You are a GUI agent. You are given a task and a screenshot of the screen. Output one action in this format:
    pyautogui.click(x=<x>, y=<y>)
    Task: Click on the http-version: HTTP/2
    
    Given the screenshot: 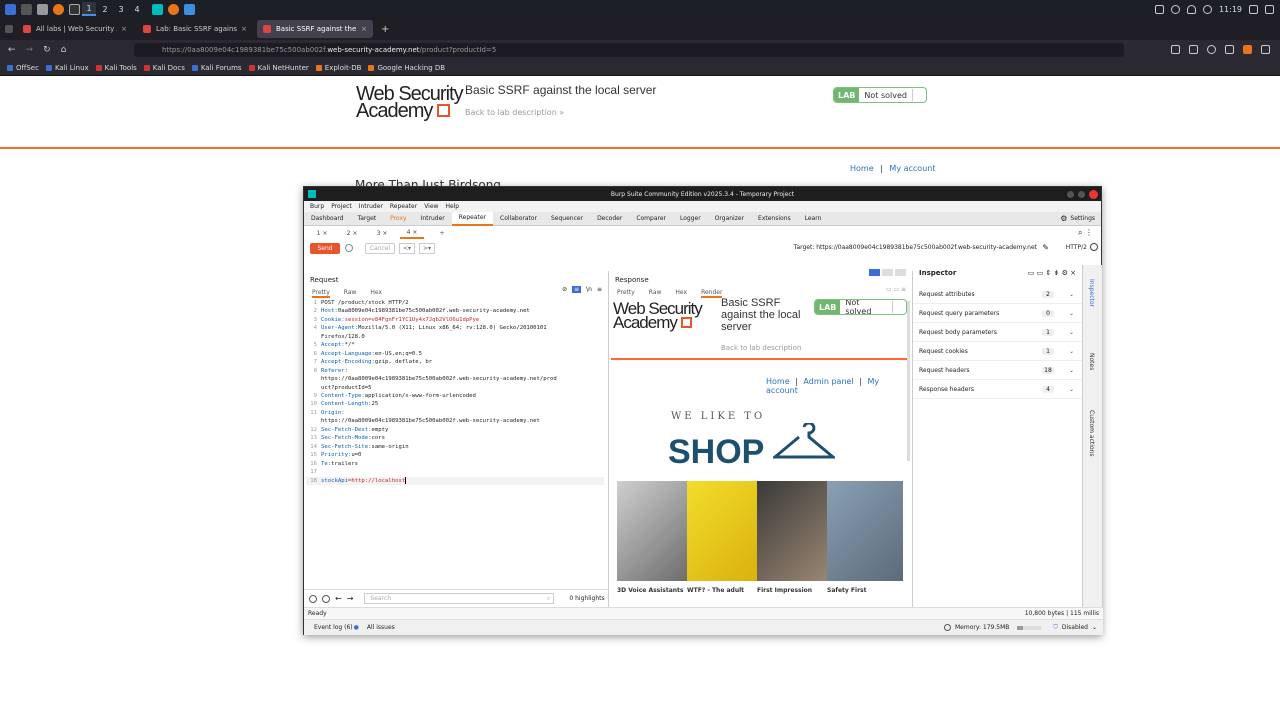 What is the action you would take?
    pyautogui.click(x=1076, y=247)
    